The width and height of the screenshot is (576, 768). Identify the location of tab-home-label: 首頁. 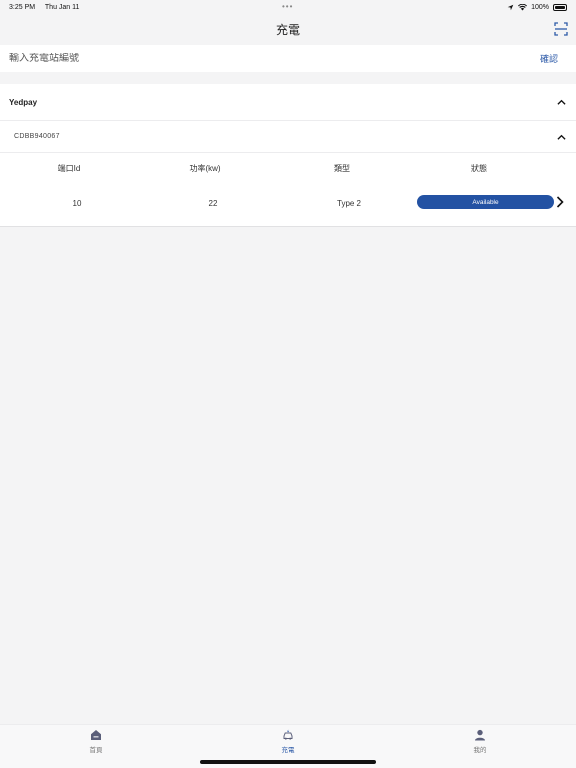
(96, 750).